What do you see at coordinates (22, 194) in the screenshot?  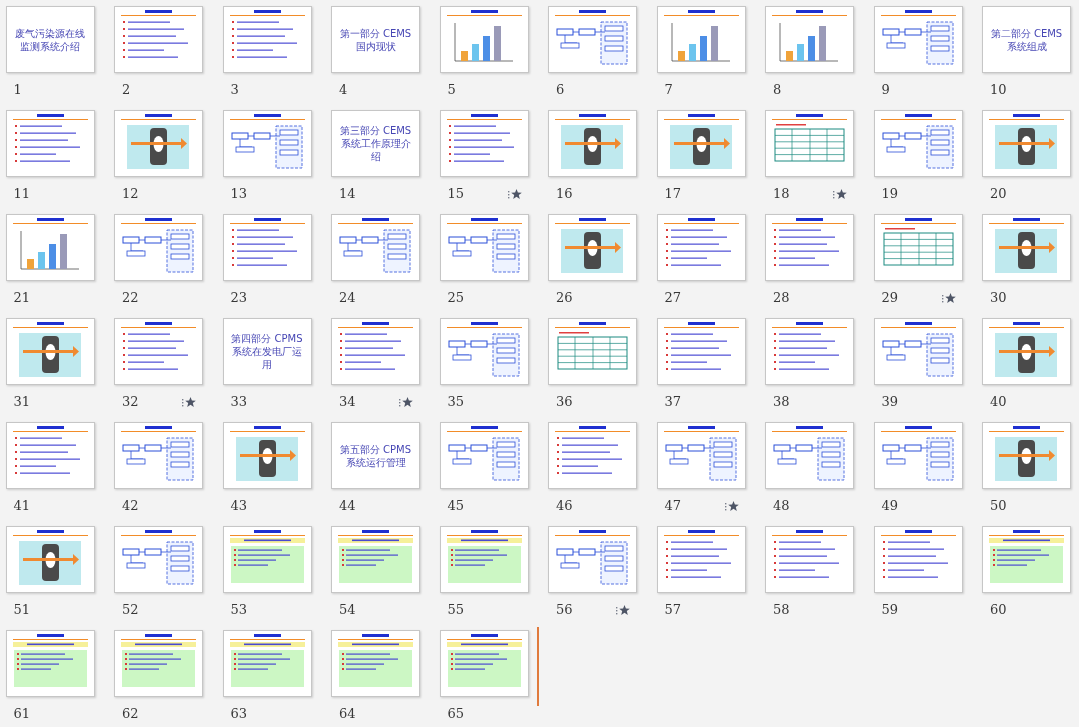 I see `slide-number: 11` at bounding box center [22, 194].